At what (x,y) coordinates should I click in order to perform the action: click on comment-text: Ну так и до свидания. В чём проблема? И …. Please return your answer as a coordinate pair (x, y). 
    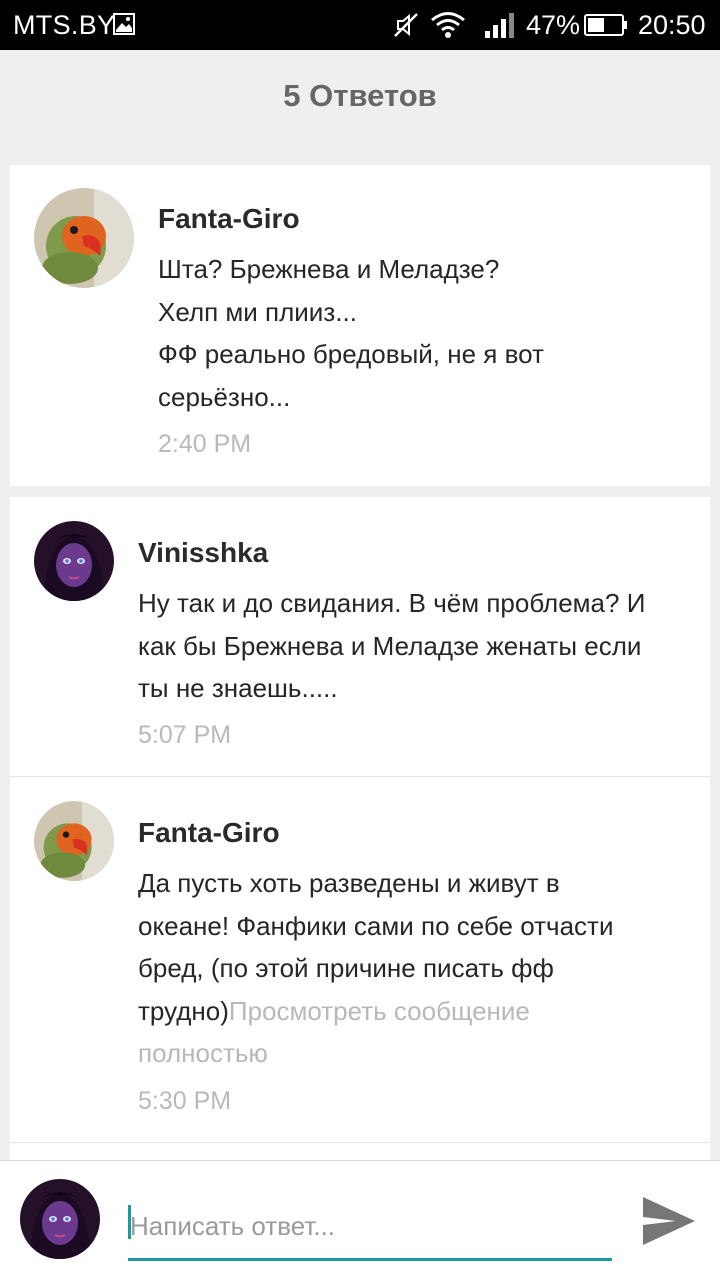
    Looking at the image, I should click on (392, 645).